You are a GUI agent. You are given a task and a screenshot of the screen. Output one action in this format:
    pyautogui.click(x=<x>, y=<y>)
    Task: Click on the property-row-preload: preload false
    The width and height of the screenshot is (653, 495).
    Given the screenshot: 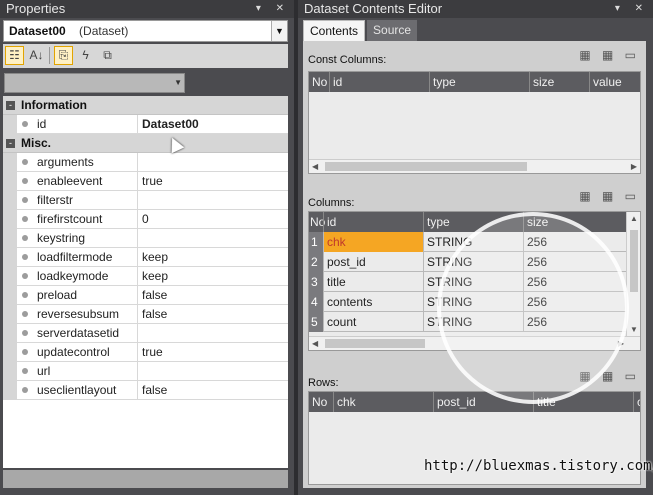 What is the action you would take?
    pyautogui.click(x=145, y=295)
    